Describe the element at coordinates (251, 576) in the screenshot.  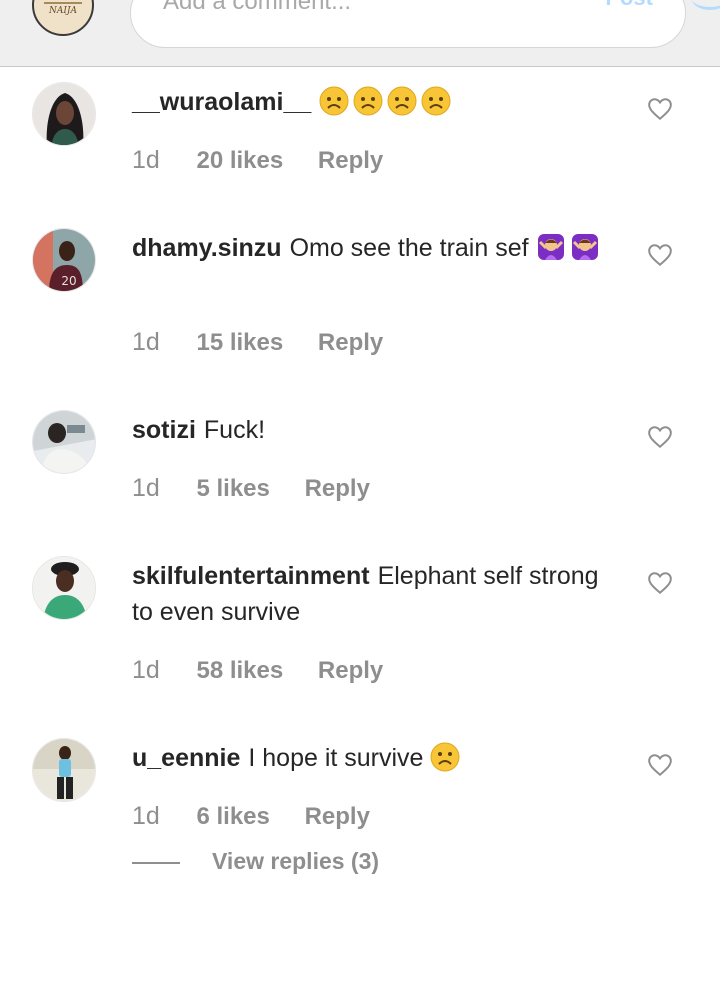
I see `comment-username: skilfulentertainment` at that location.